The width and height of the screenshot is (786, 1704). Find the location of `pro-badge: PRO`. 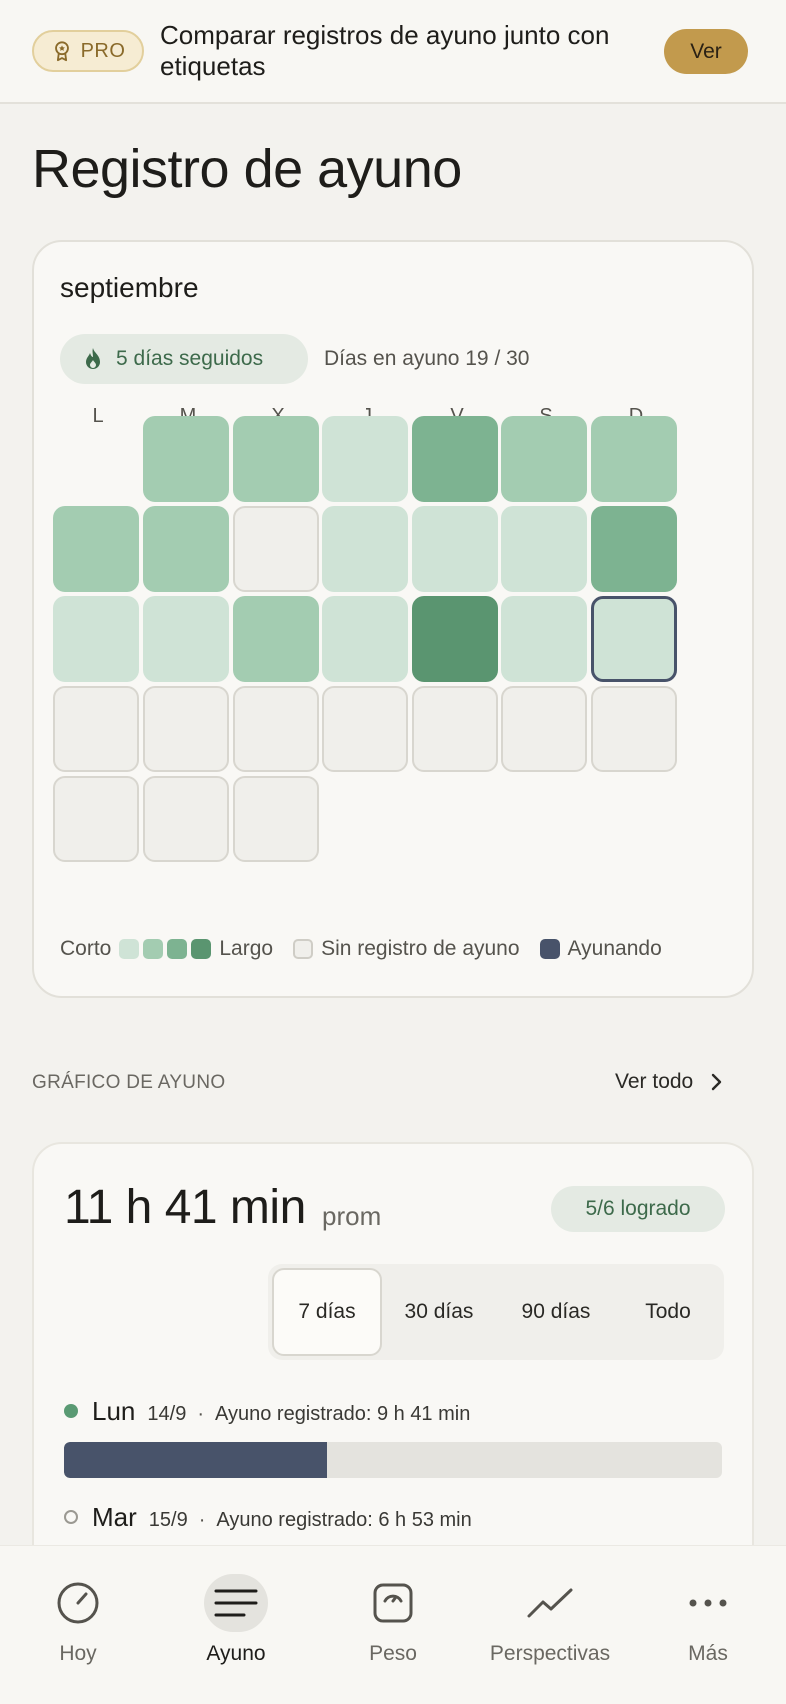

pro-badge: PRO is located at coordinates (88, 51).